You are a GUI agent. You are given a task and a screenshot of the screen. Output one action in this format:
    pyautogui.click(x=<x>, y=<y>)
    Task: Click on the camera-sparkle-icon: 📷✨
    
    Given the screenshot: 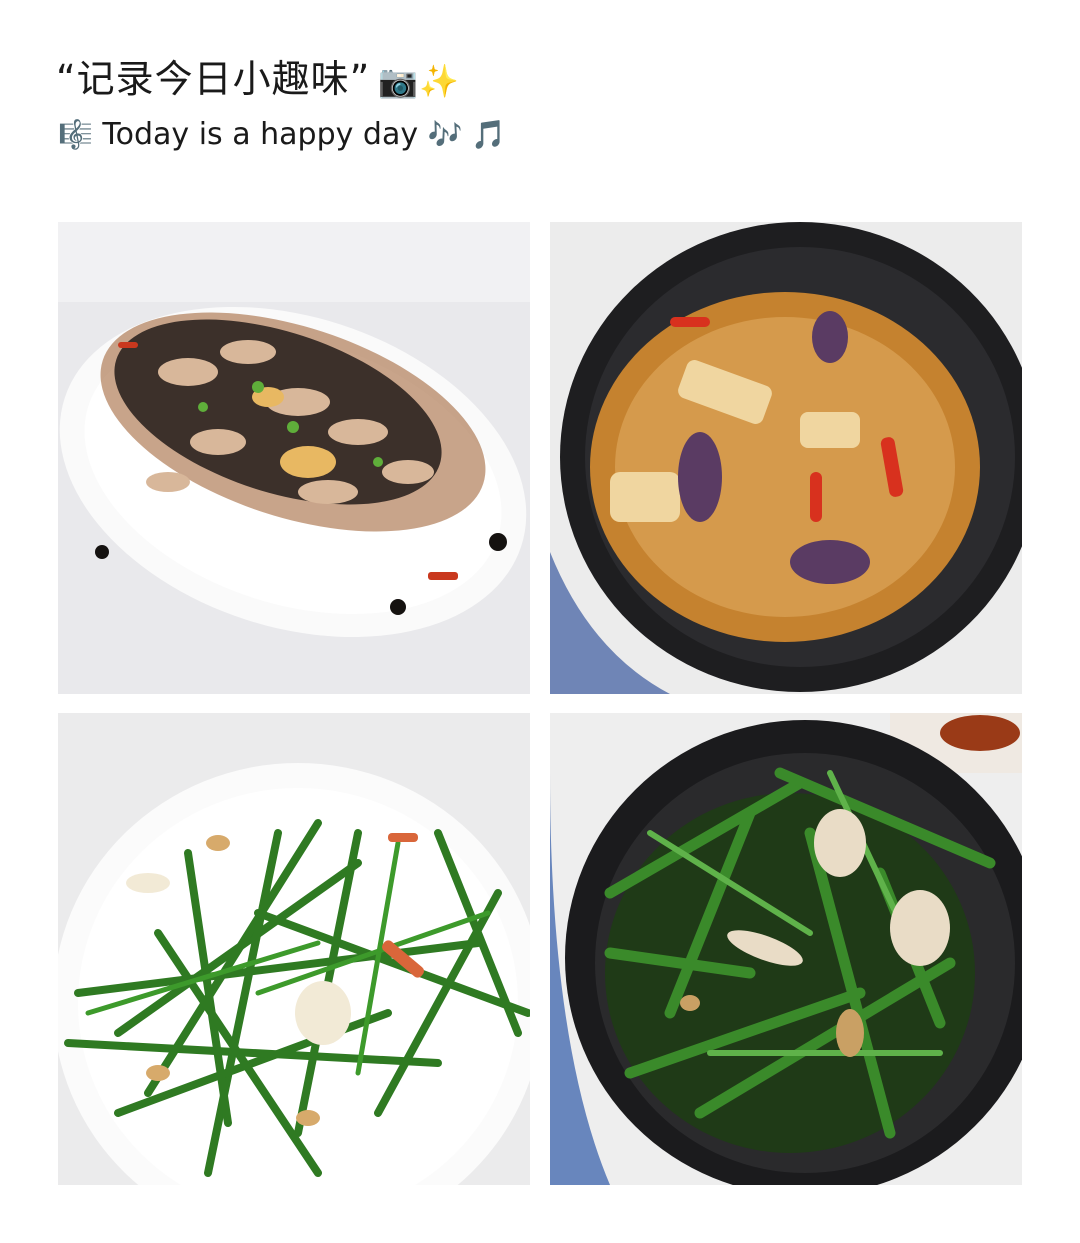 What is the action you would take?
    pyautogui.click(x=419, y=81)
    